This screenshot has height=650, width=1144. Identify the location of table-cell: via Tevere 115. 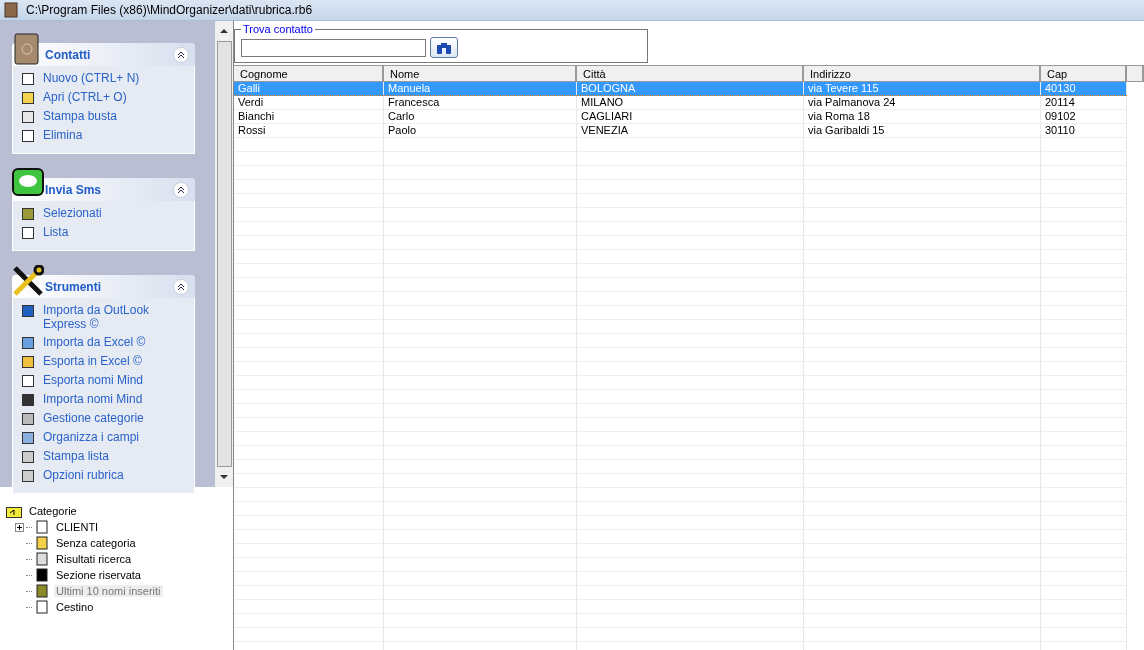
(922, 88).